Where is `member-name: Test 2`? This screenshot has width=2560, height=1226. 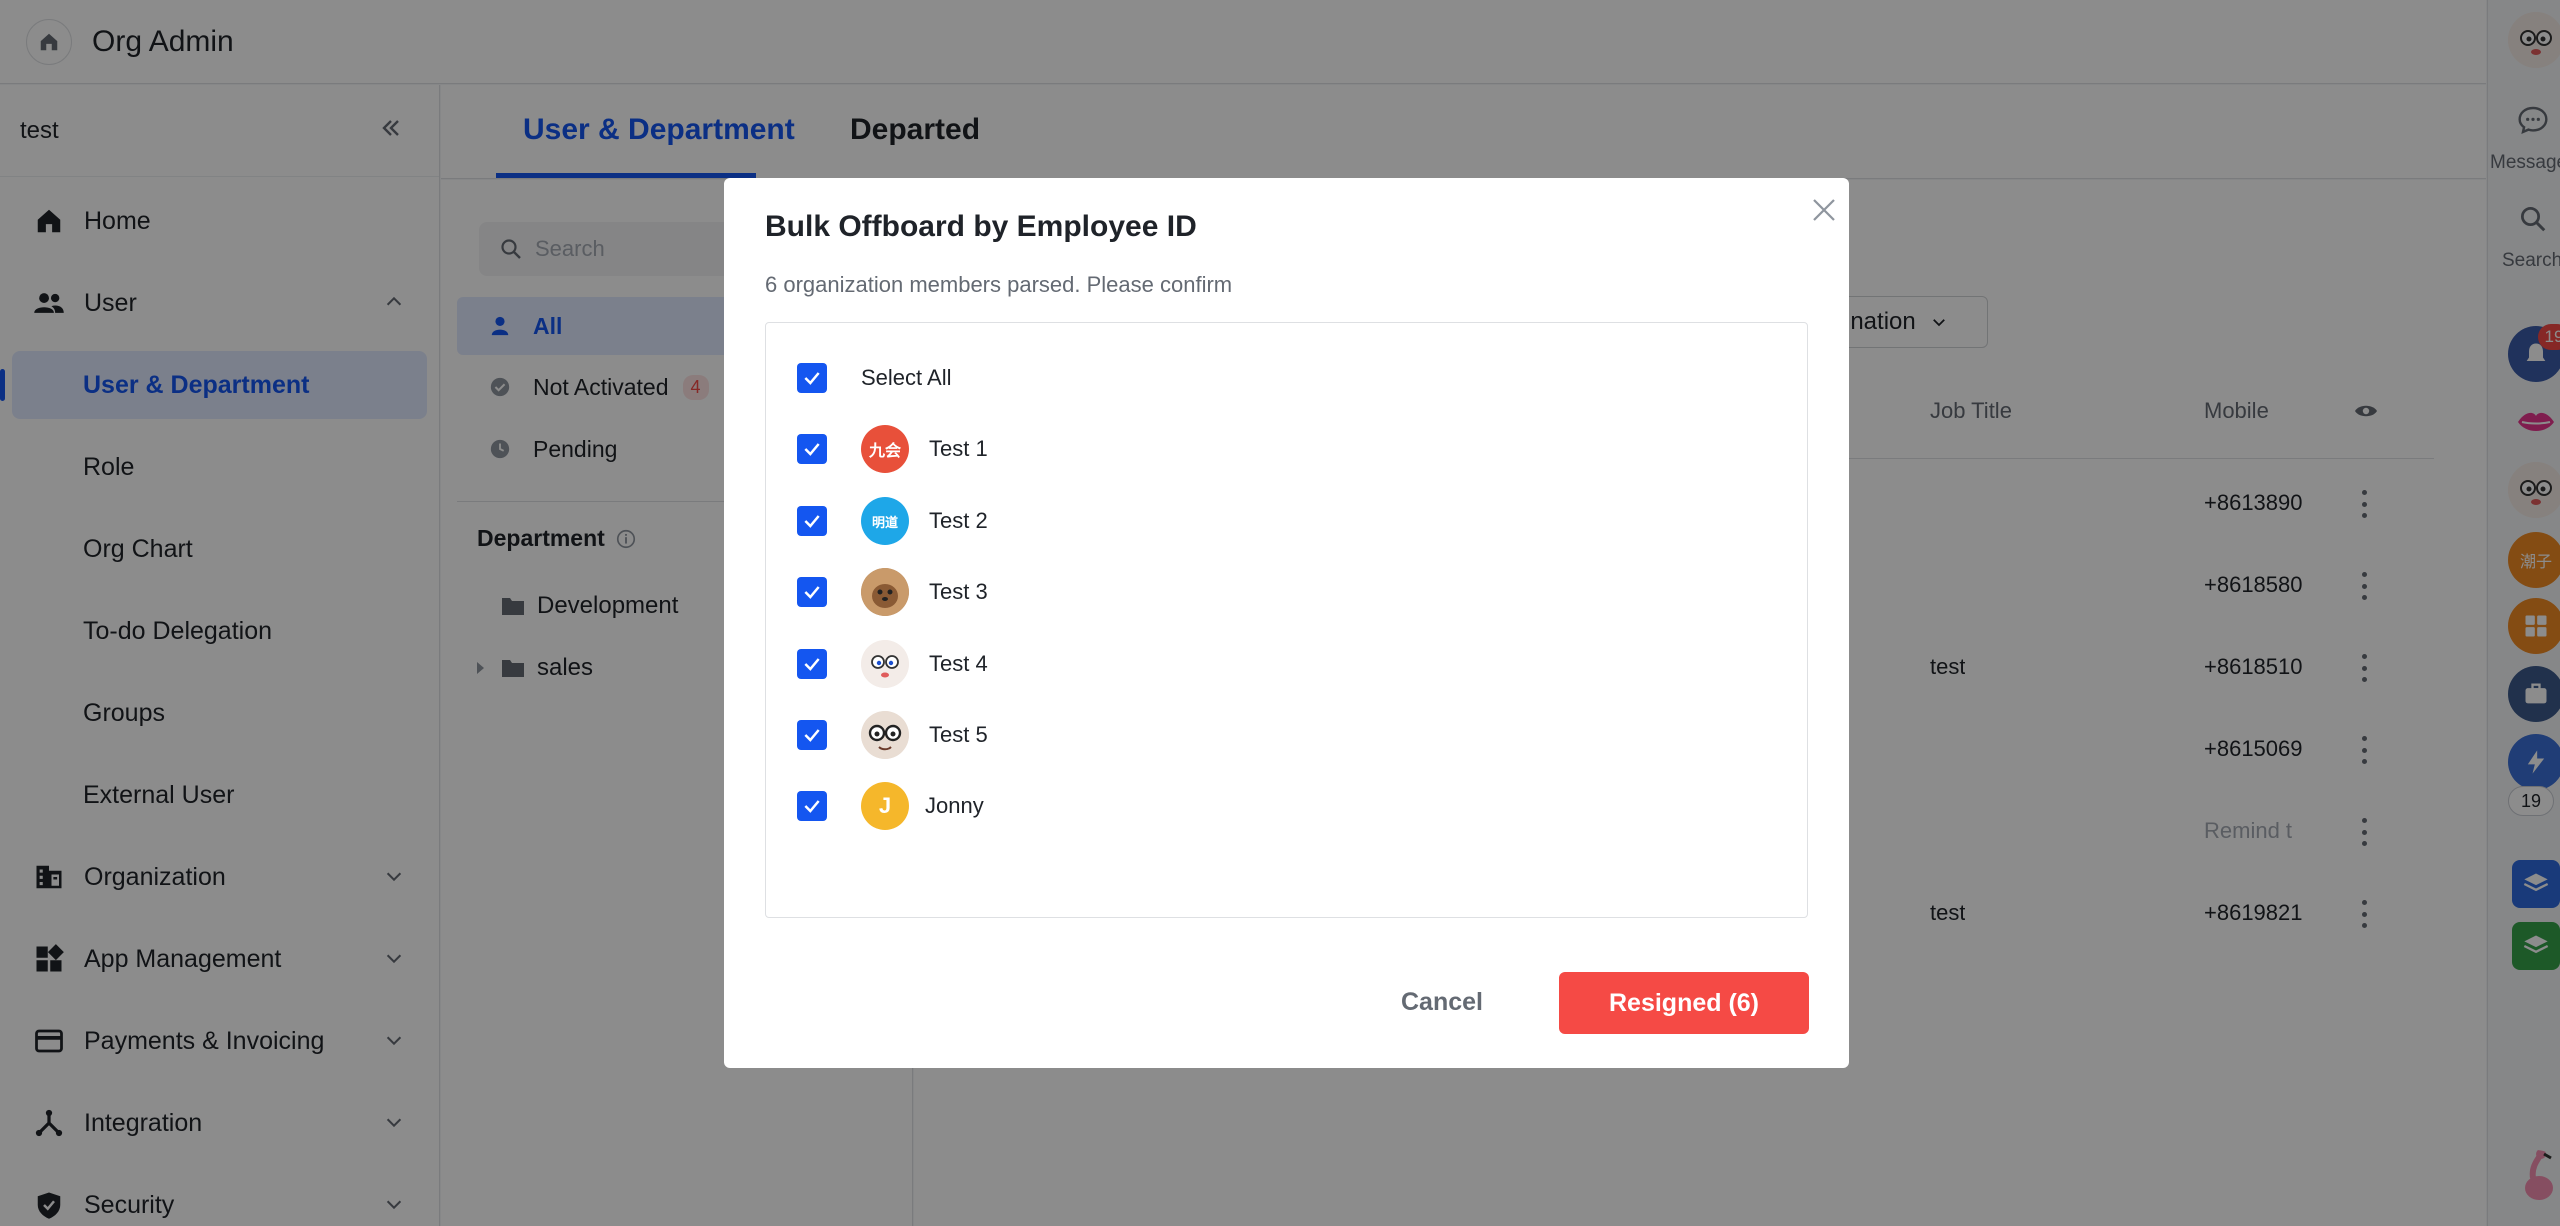
member-name: Test 2 is located at coordinates (958, 520).